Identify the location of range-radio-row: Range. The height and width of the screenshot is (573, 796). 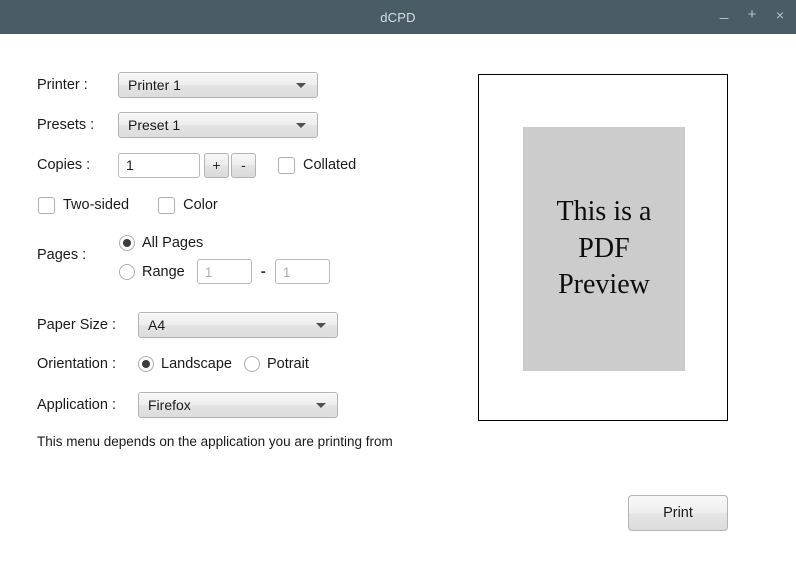
(152, 271).